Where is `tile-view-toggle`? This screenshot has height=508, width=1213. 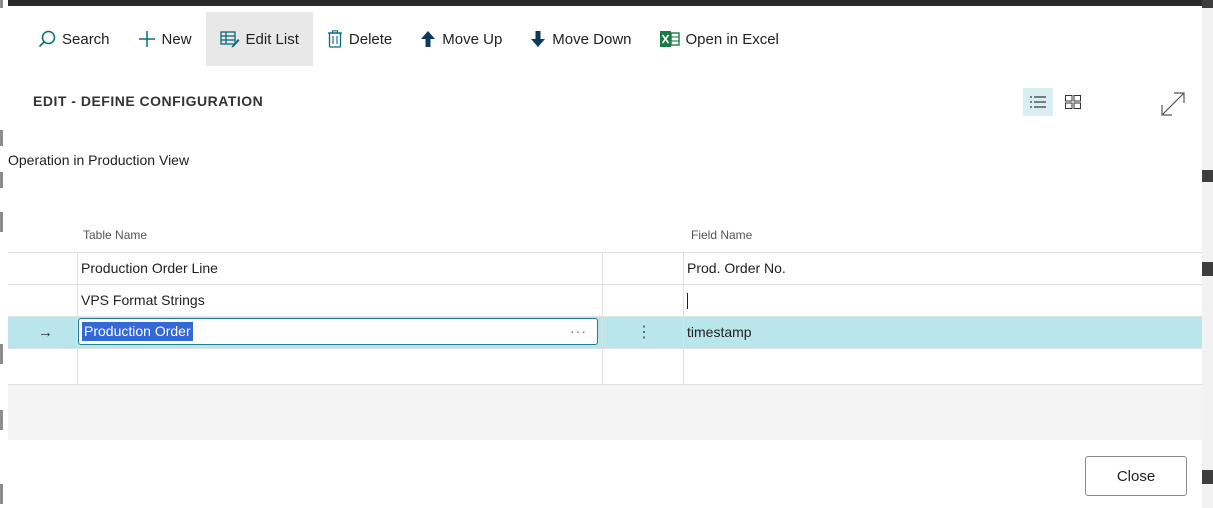
tile-view-toggle is located at coordinates (1073, 102).